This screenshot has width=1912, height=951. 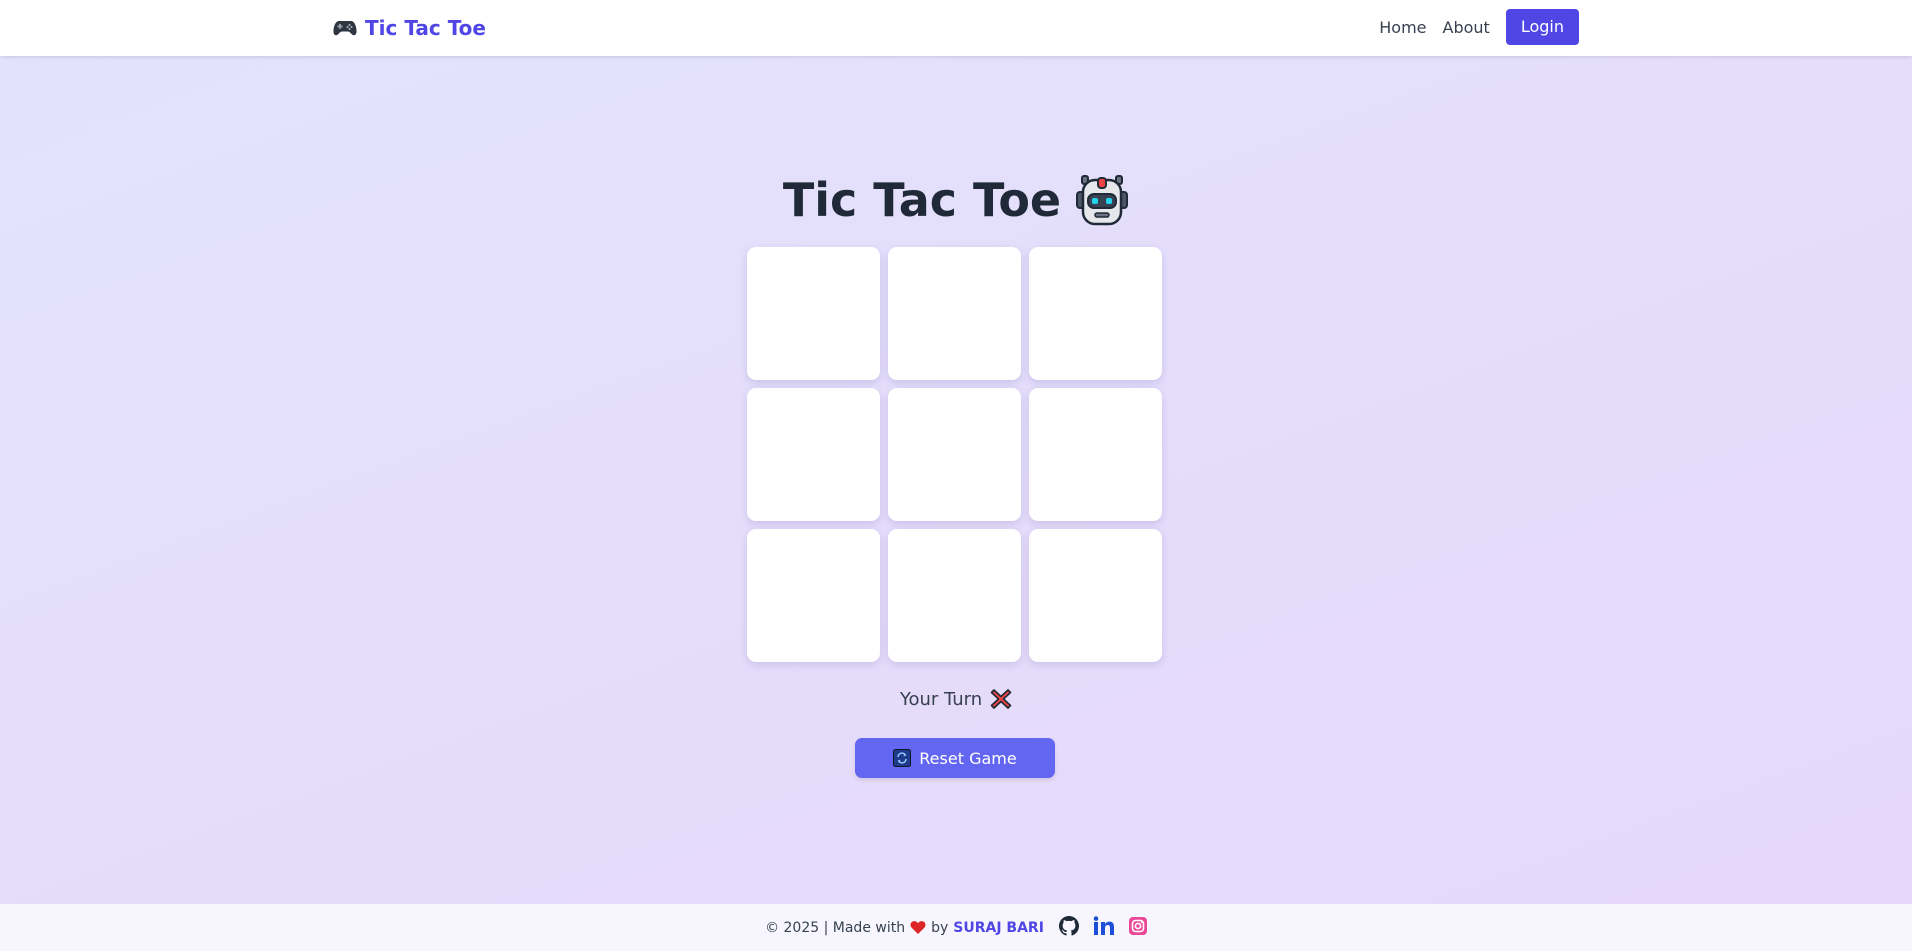 I want to click on nav-home-link: Home, so click(x=1402, y=27).